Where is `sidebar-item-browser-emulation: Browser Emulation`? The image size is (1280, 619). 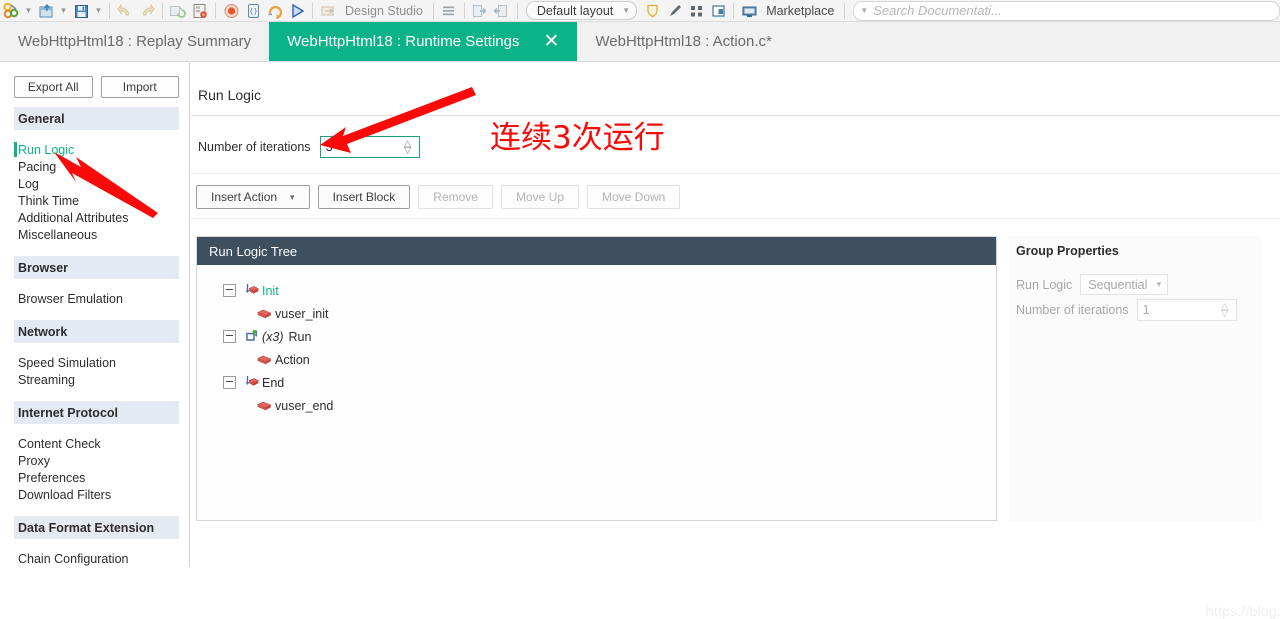
sidebar-item-browser-emulation: Browser Emulation is located at coordinates (94, 298).